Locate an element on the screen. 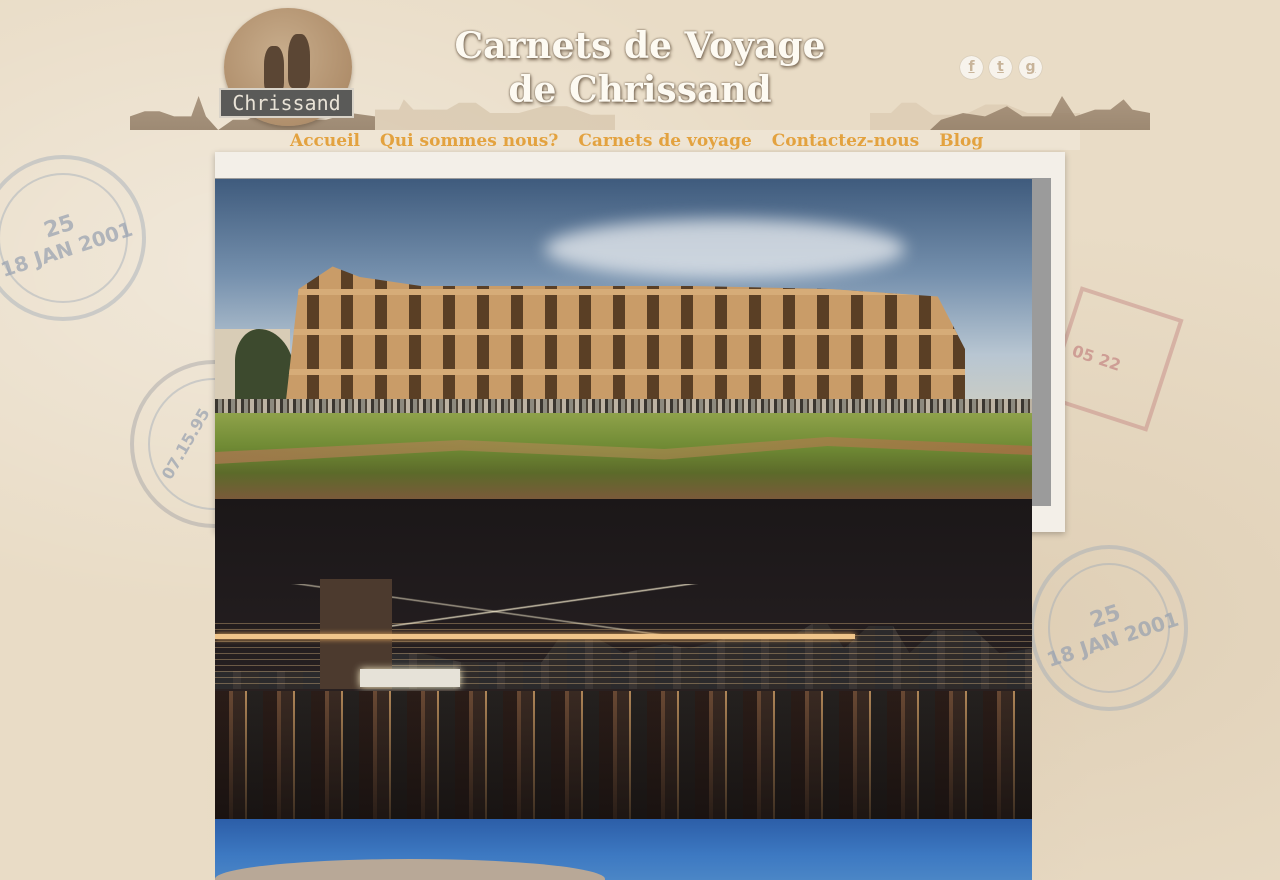  passport-stamp-rect: 05 22 is located at coordinates (1114, 359).